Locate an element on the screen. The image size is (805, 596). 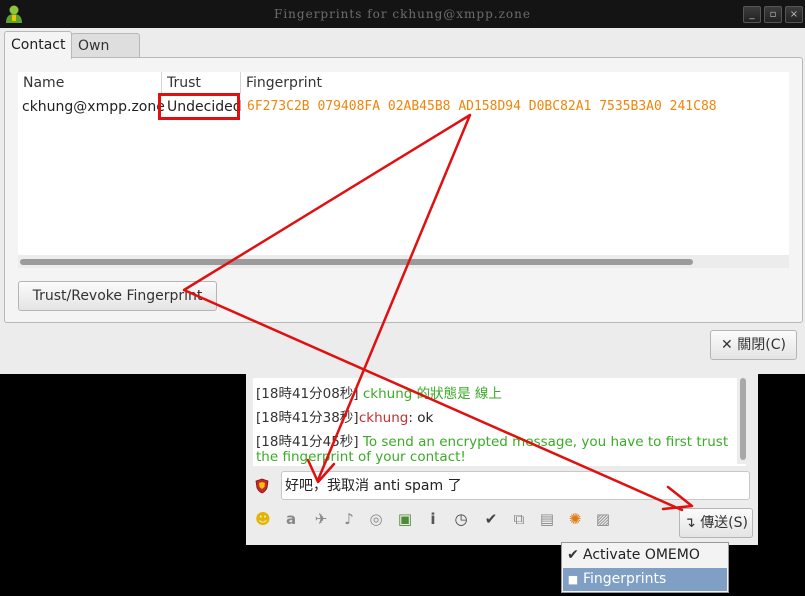
minimize-icon: _ is located at coordinates (752, 14).